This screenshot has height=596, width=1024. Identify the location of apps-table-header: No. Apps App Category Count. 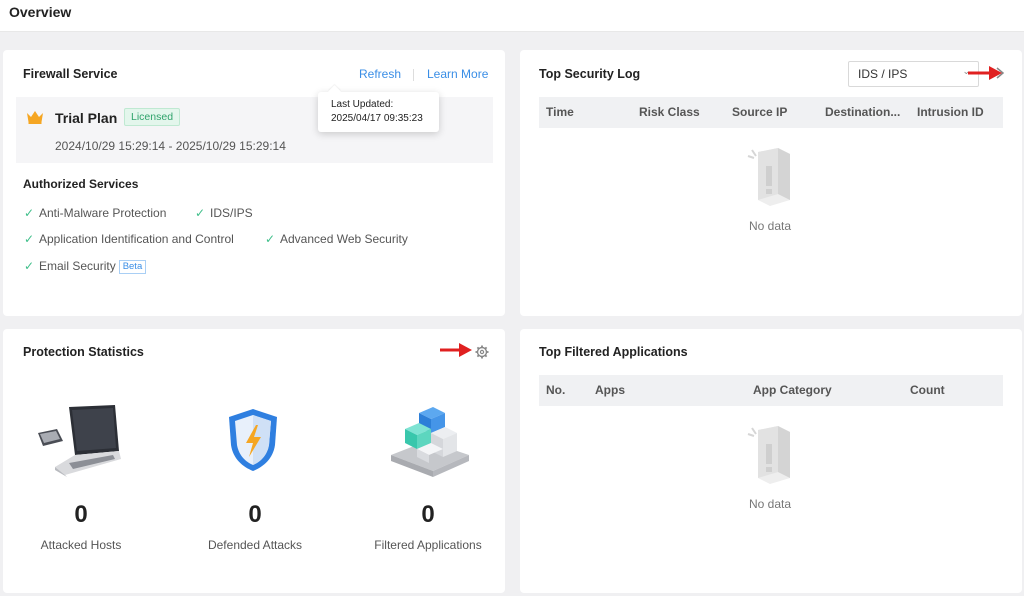
(771, 390).